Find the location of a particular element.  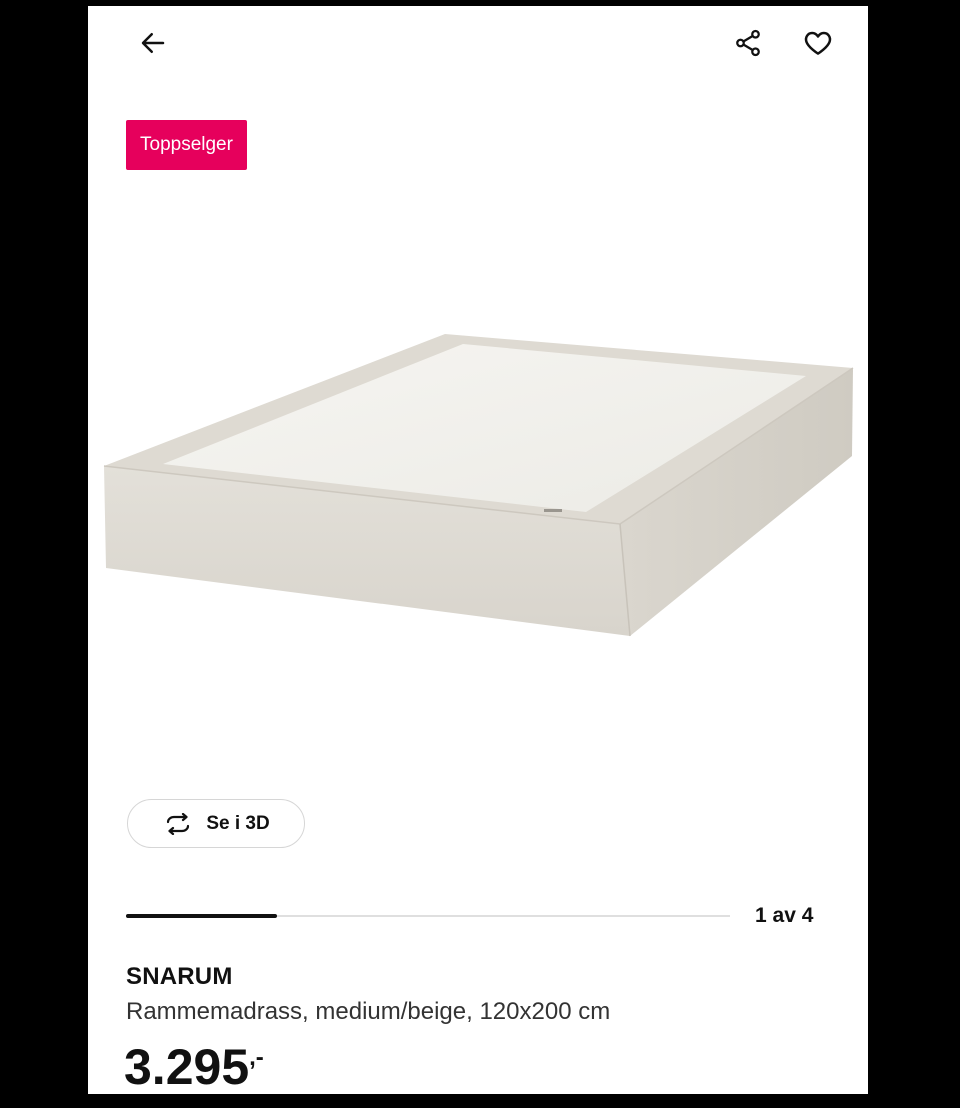

arrow-left-icon is located at coordinates (153, 43).